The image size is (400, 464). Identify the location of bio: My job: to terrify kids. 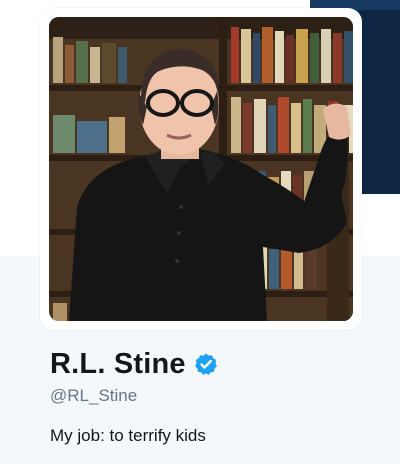
(128, 435).